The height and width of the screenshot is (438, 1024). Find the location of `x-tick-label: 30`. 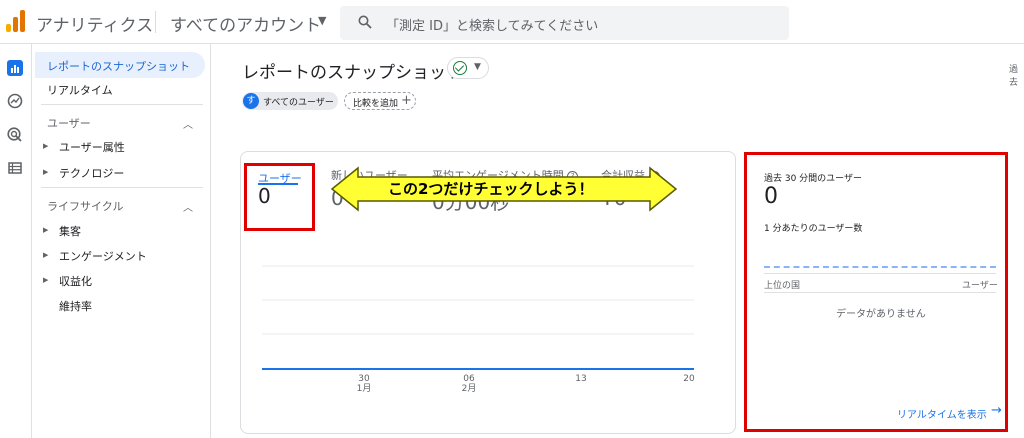

x-tick-label: 30 is located at coordinates (364, 379).